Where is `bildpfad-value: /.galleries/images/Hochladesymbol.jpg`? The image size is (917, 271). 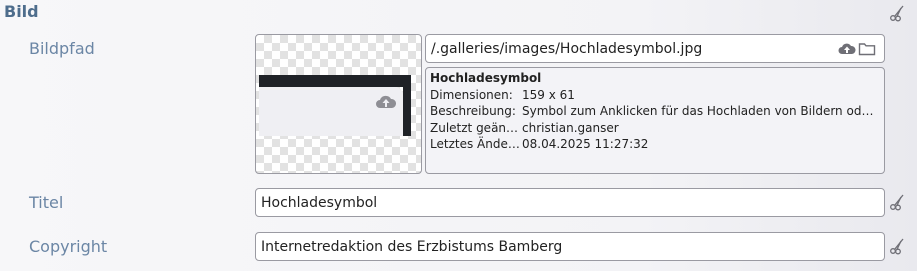
bildpfad-value: /.galleries/images/Hochladesymbol.jpg is located at coordinates (567, 48).